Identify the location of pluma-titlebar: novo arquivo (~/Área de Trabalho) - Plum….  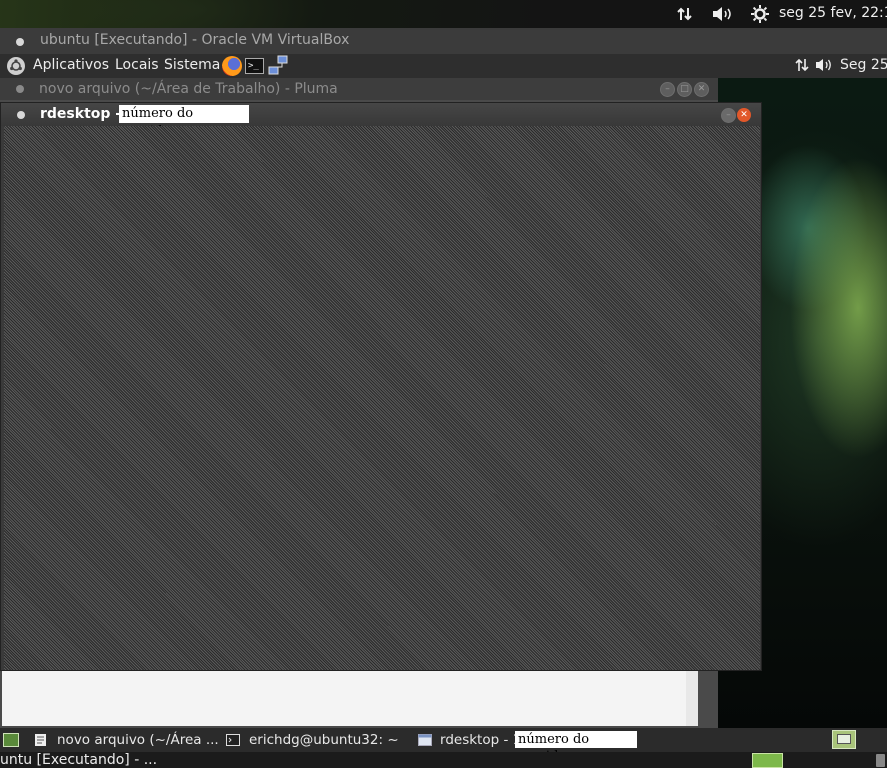
(359, 89).